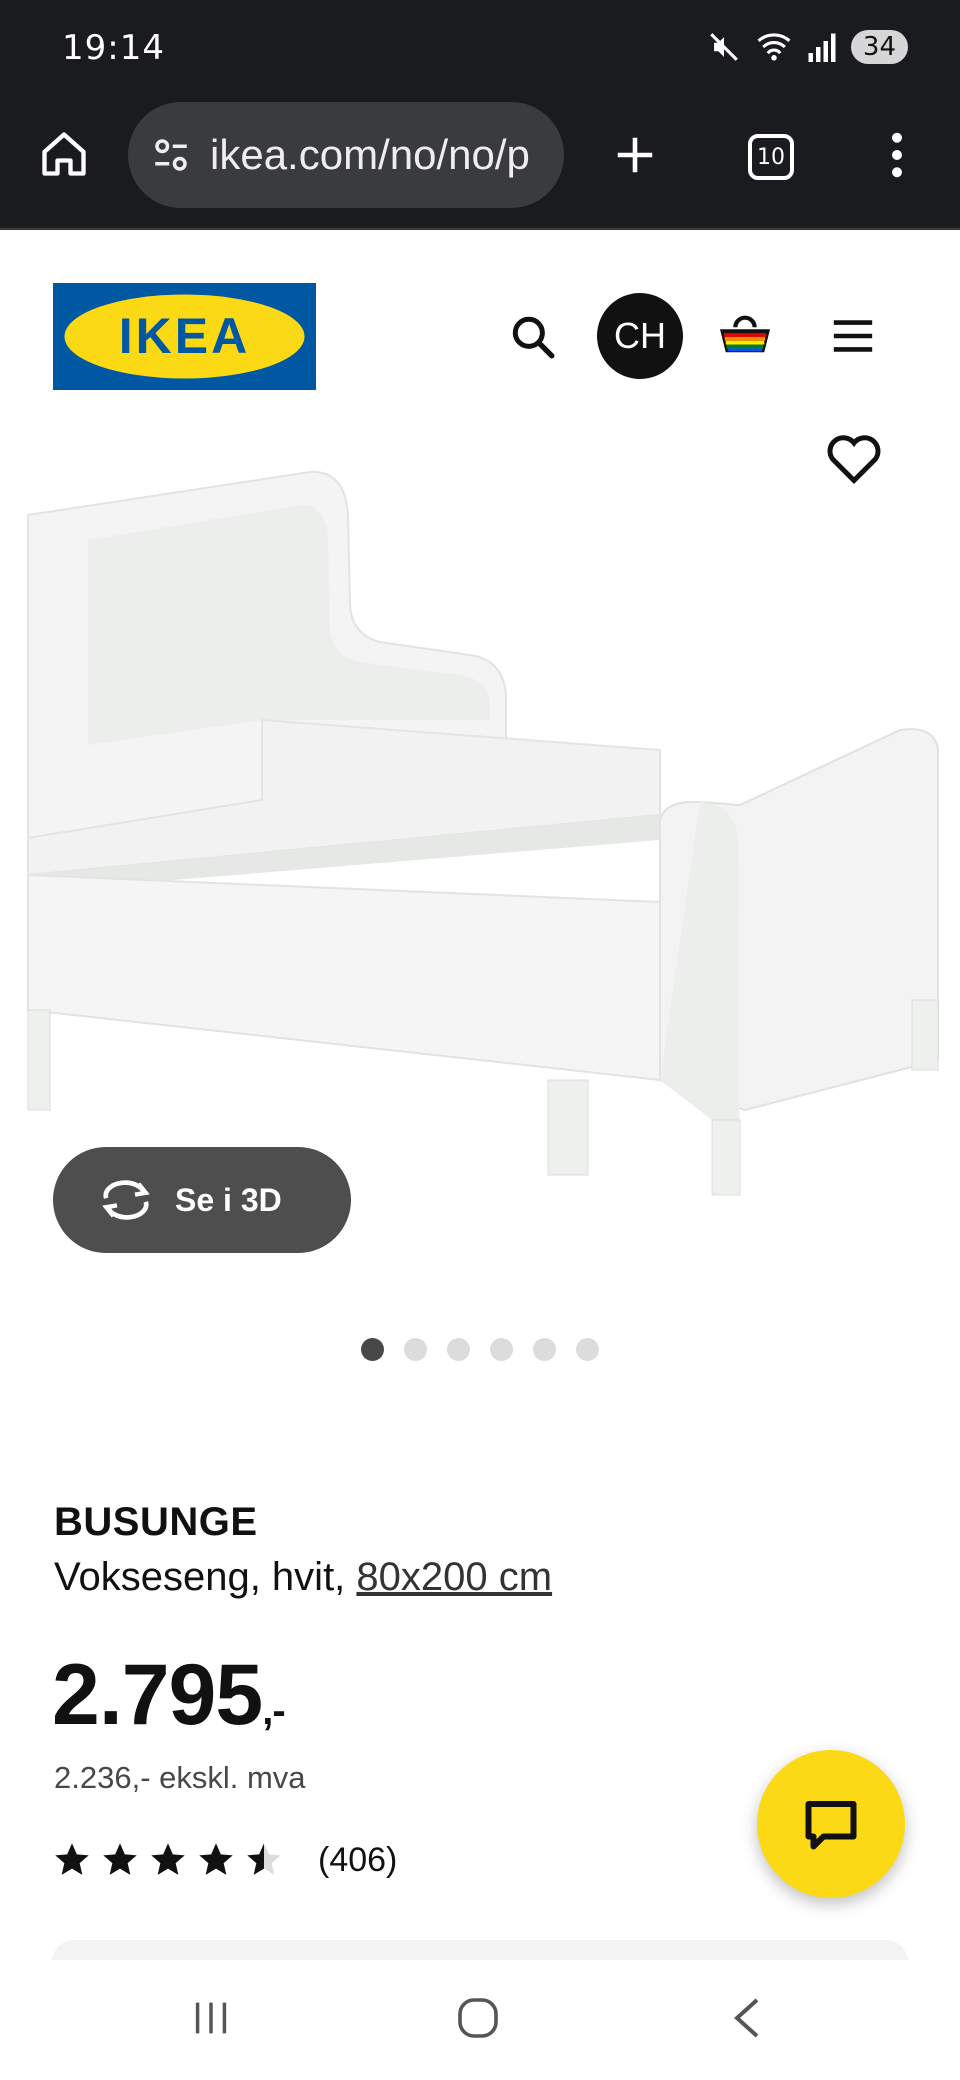  Describe the element at coordinates (126, 1200) in the screenshot. I see `rotate-icon` at that location.